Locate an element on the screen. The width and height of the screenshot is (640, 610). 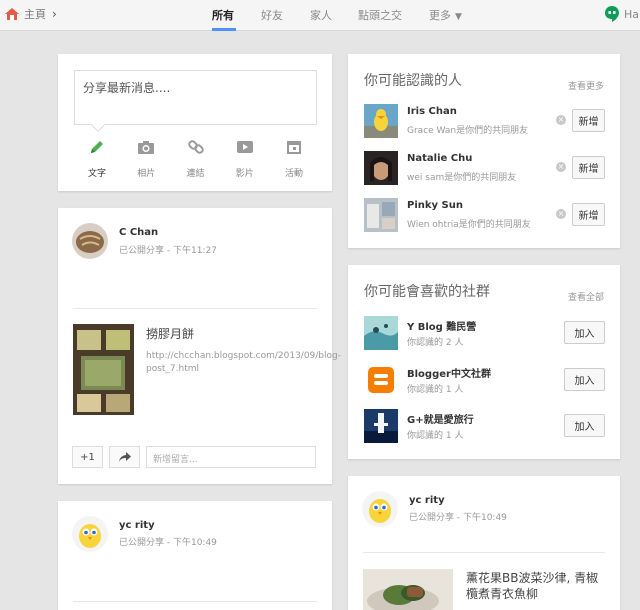
video-icon is located at coordinates (244, 147).